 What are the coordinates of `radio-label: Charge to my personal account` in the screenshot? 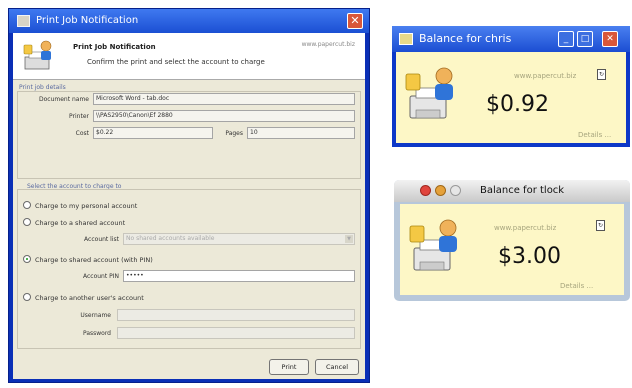 It's located at (86, 206).